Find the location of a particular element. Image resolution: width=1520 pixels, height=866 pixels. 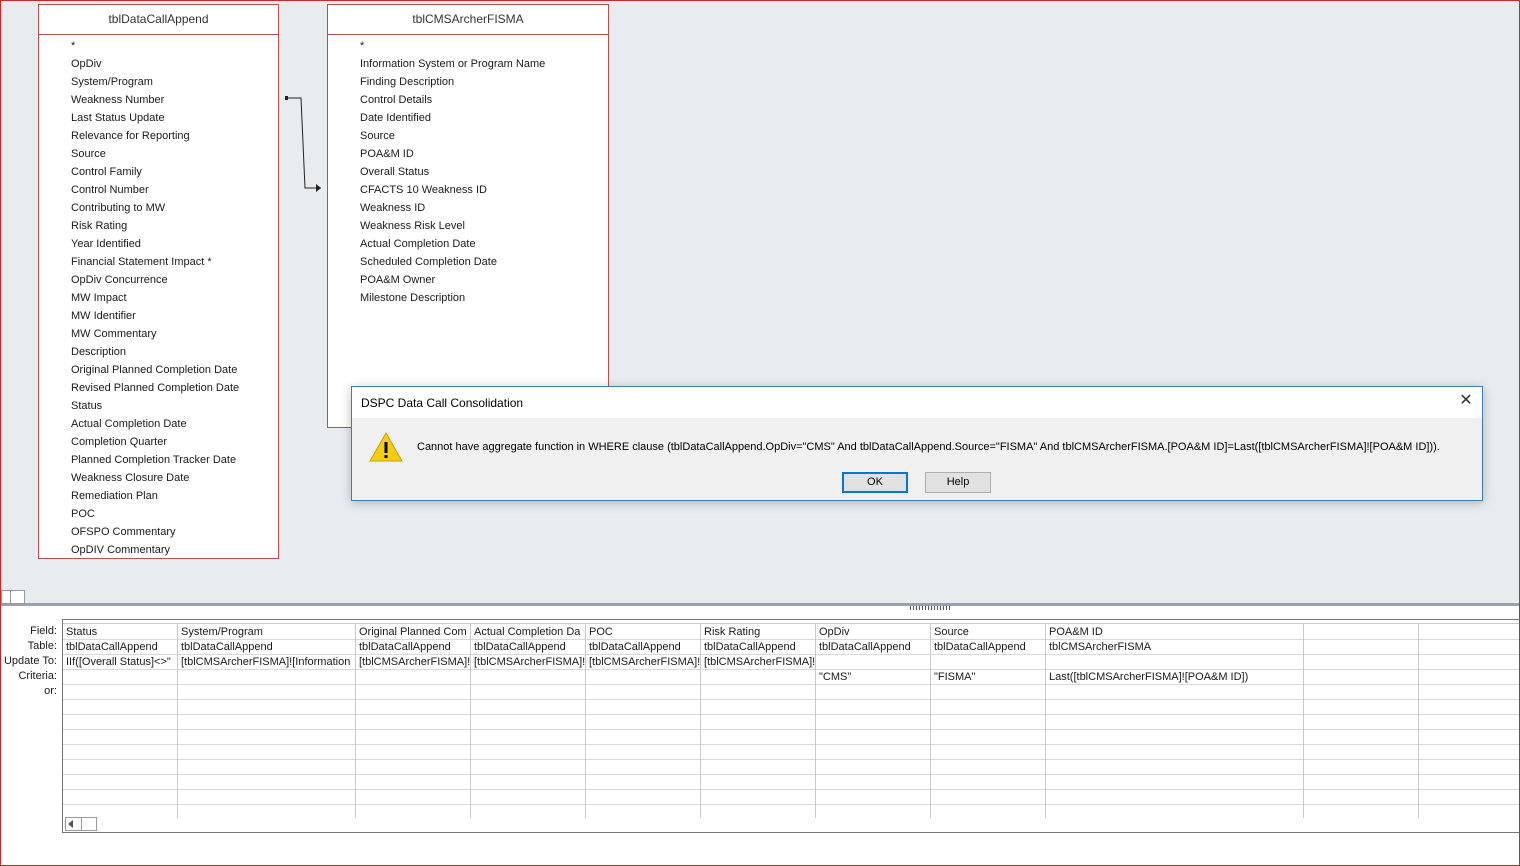

close-icon: ✕ is located at coordinates (1466, 401).